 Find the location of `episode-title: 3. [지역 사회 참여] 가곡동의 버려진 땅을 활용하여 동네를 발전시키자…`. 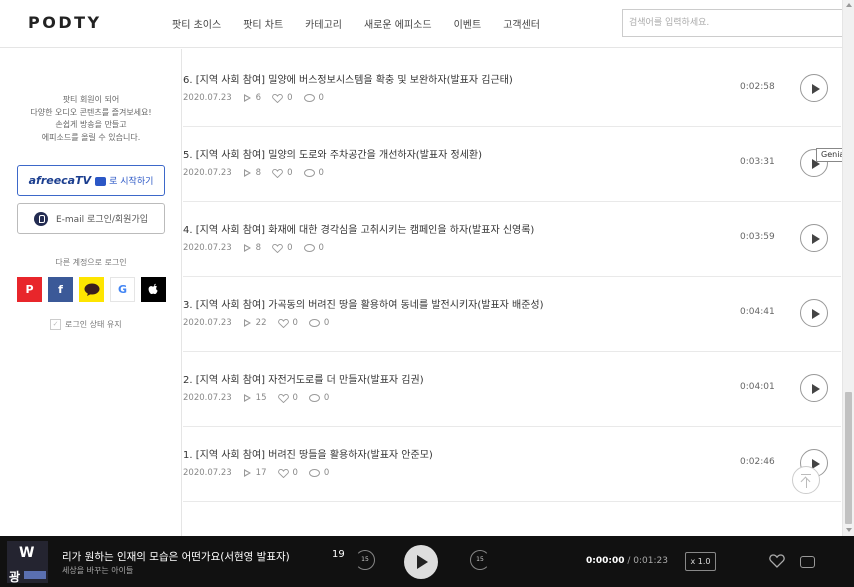

episode-title: 3. [지역 사회 참여] 가곡동의 버려진 땅을 활용하여 동네를 발전시키자… is located at coordinates (363, 303).